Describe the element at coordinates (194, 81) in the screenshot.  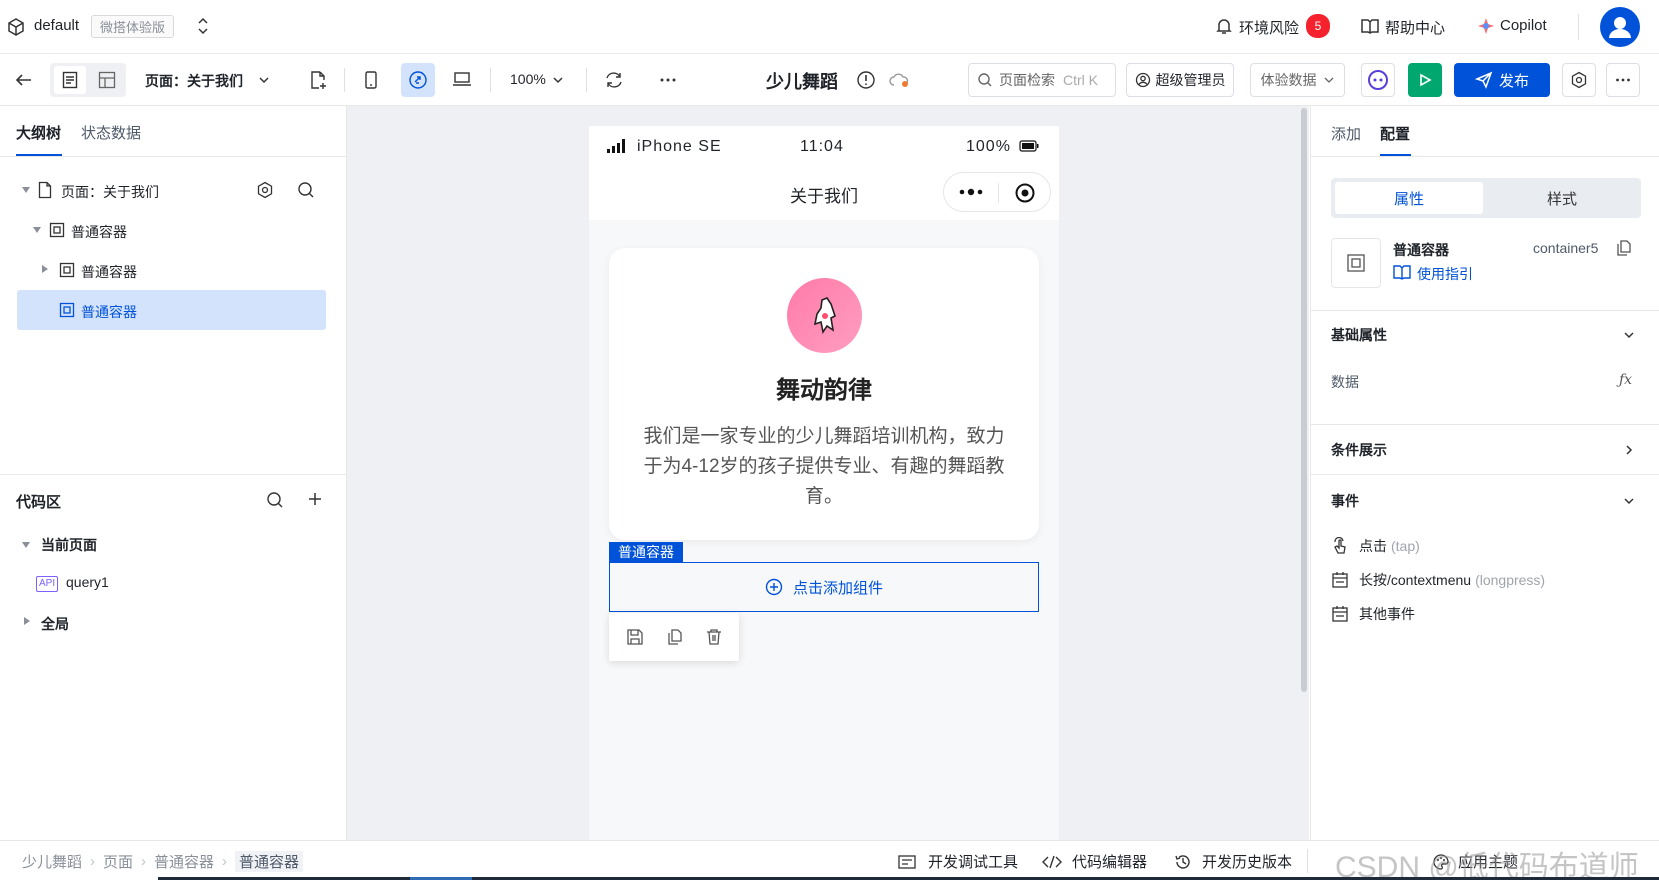
I see `page-select: 页面：关于我们` at that location.